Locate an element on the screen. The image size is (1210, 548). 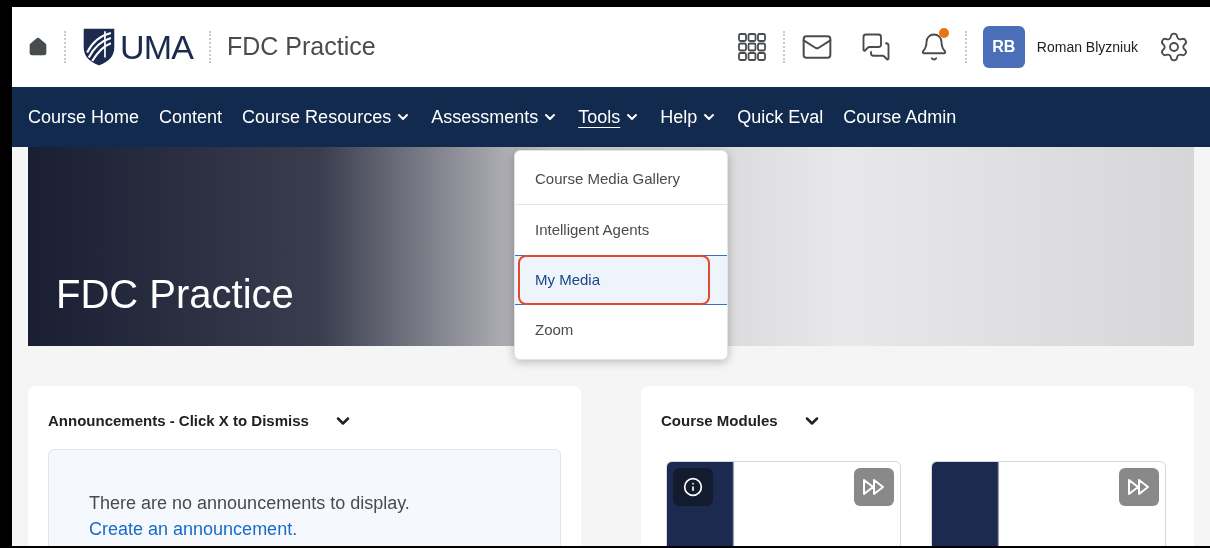
card-title: Course Modules is located at coordinates (719, 421).